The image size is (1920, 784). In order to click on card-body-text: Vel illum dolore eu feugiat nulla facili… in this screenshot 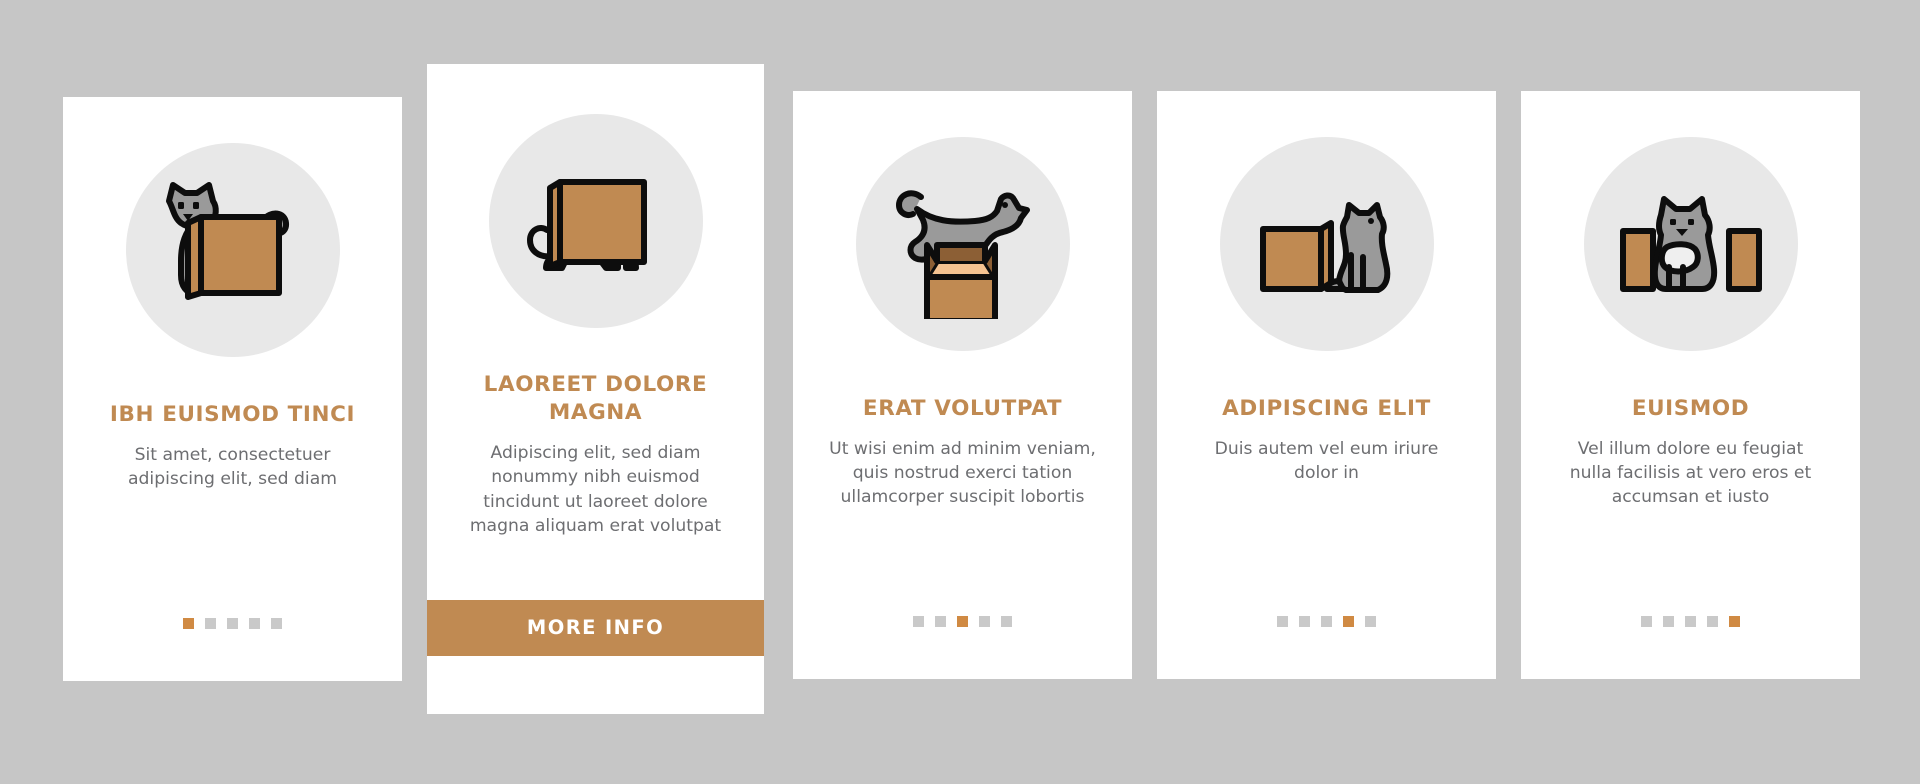, I will do `click(1690, 473)`.